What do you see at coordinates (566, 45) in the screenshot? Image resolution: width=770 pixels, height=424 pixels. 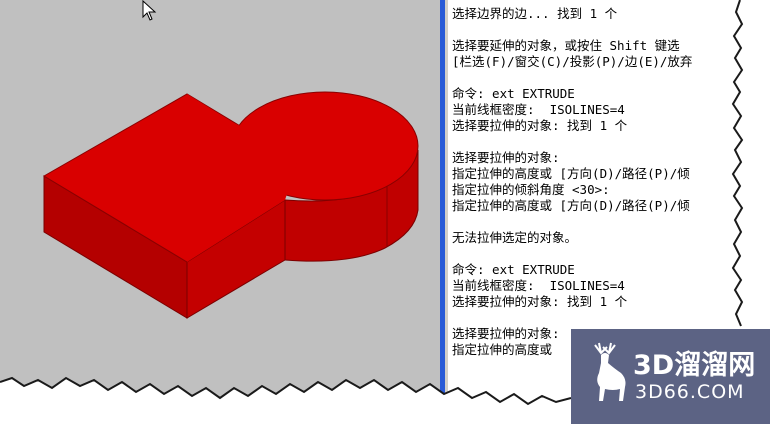 I see `command-history-line: 选择要延伸的对象，或按住 Shift 键选` at bounding box center [566, 45].